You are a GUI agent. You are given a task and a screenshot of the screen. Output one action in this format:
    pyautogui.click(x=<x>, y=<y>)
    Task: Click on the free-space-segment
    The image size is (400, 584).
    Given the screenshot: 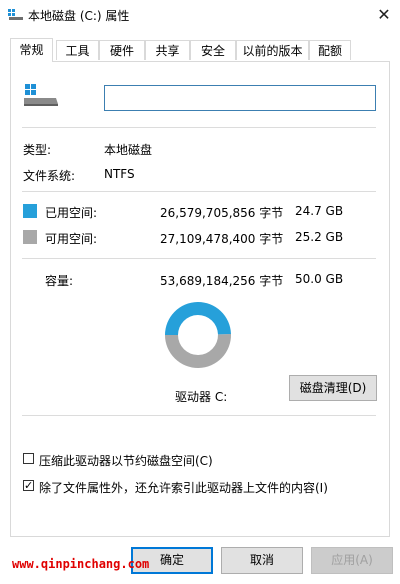 What is the action you would take?
    pyautogui.click(x=198, y=350)
    